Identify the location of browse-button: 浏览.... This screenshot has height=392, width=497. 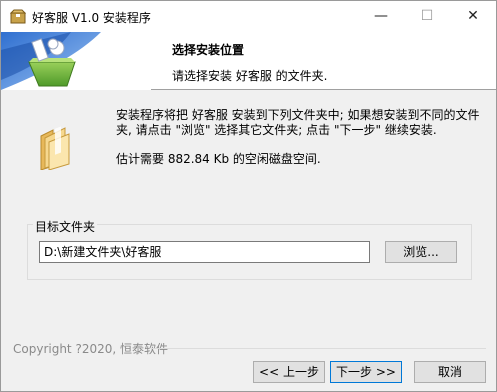
(421, 252).